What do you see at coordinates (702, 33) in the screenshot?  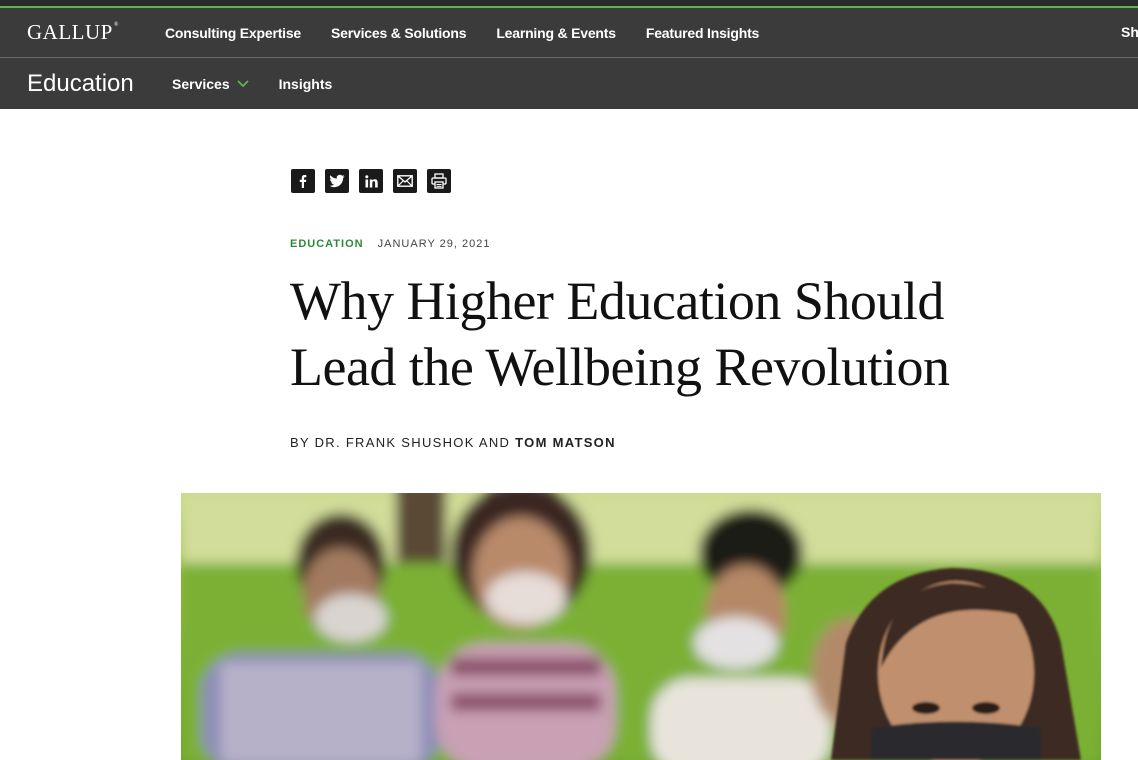 I see `nav-featured-insights: Featured Insights` at bounding box center [702, 33].